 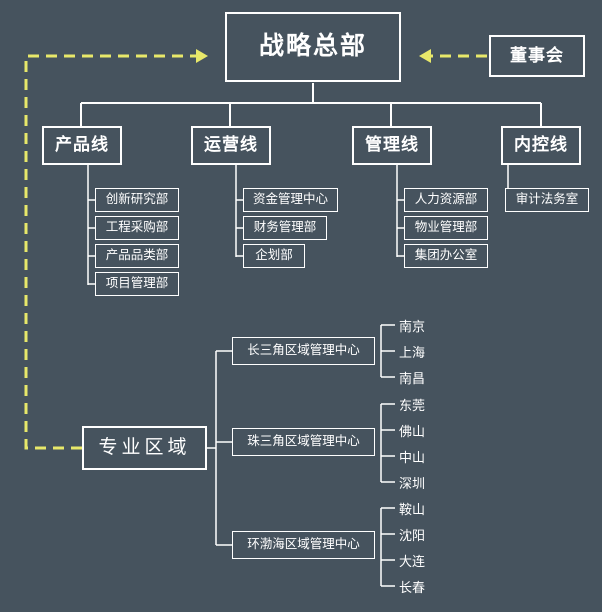 I want to click on node-line-operations-label: 运营线, so click(x=231, y=145).